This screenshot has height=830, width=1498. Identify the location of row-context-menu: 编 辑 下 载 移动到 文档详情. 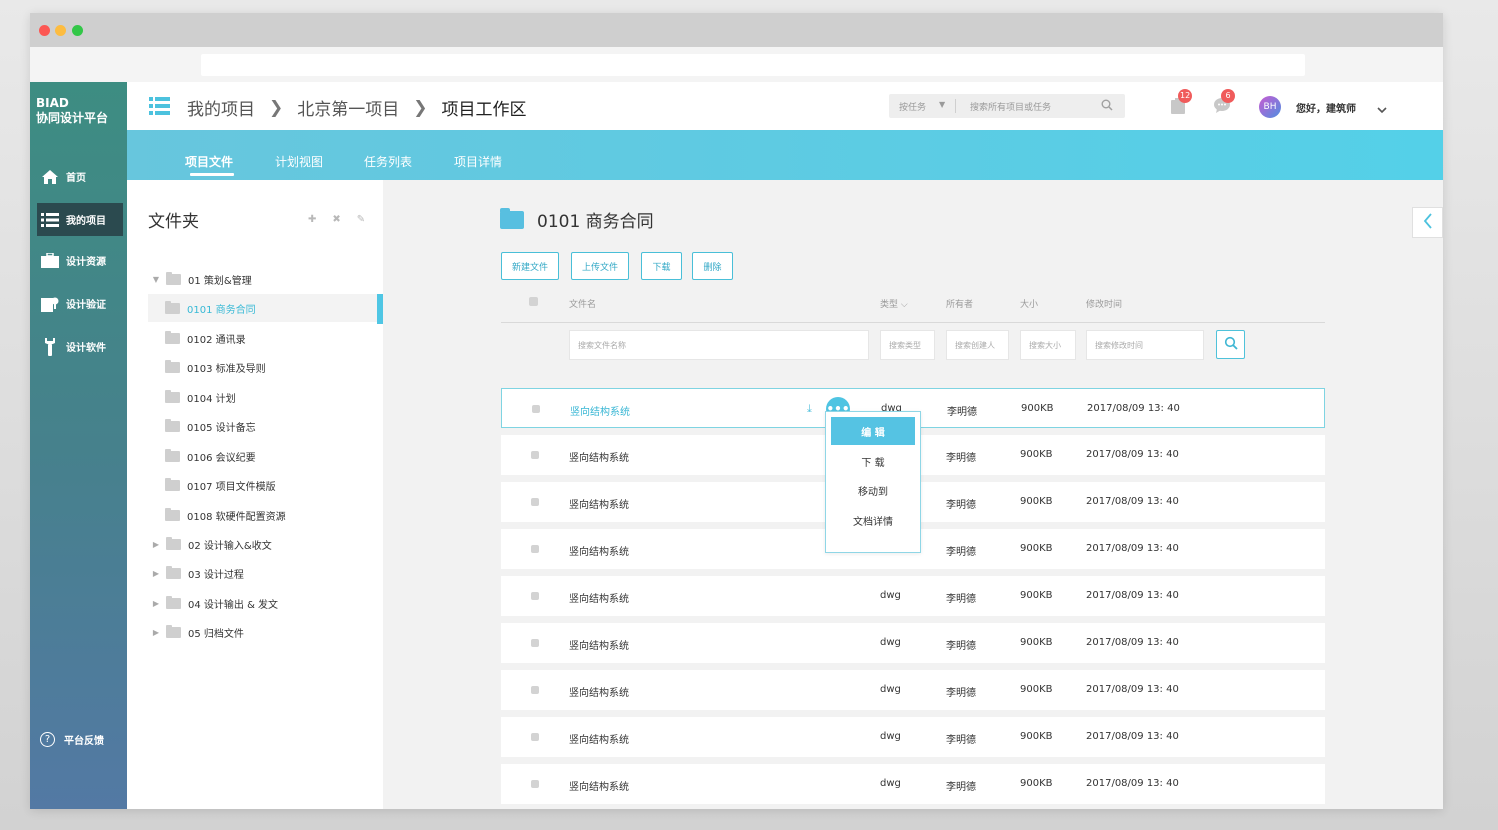
(873, 482).